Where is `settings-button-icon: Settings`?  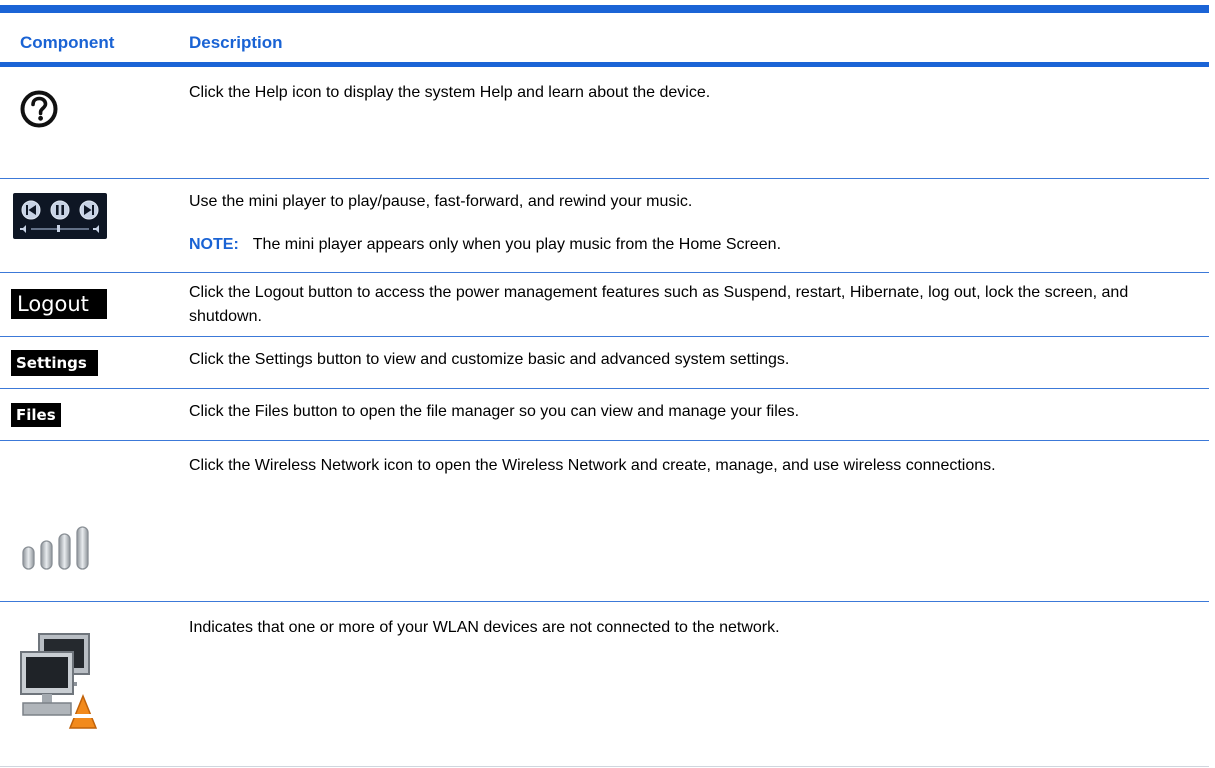 settings-button-icon: Settings is located at coordinates (54, 363).